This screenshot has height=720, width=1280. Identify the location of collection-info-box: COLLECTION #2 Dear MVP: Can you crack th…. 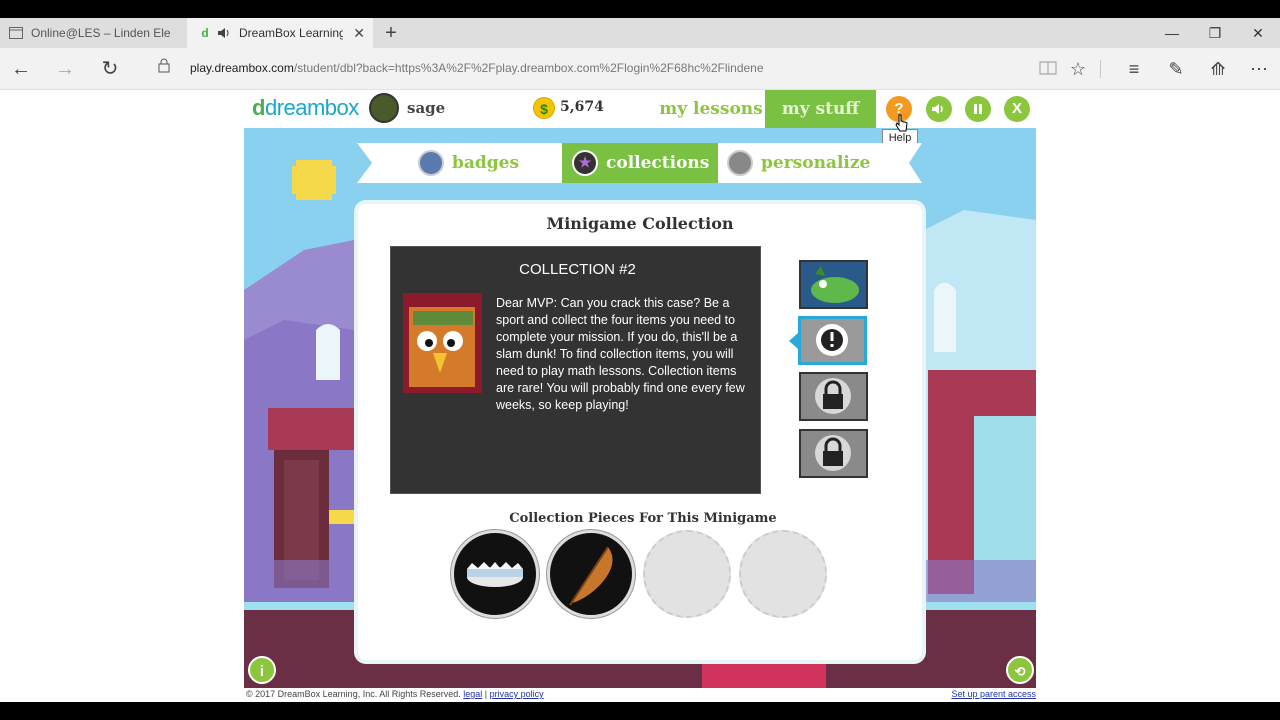
(575, 370).